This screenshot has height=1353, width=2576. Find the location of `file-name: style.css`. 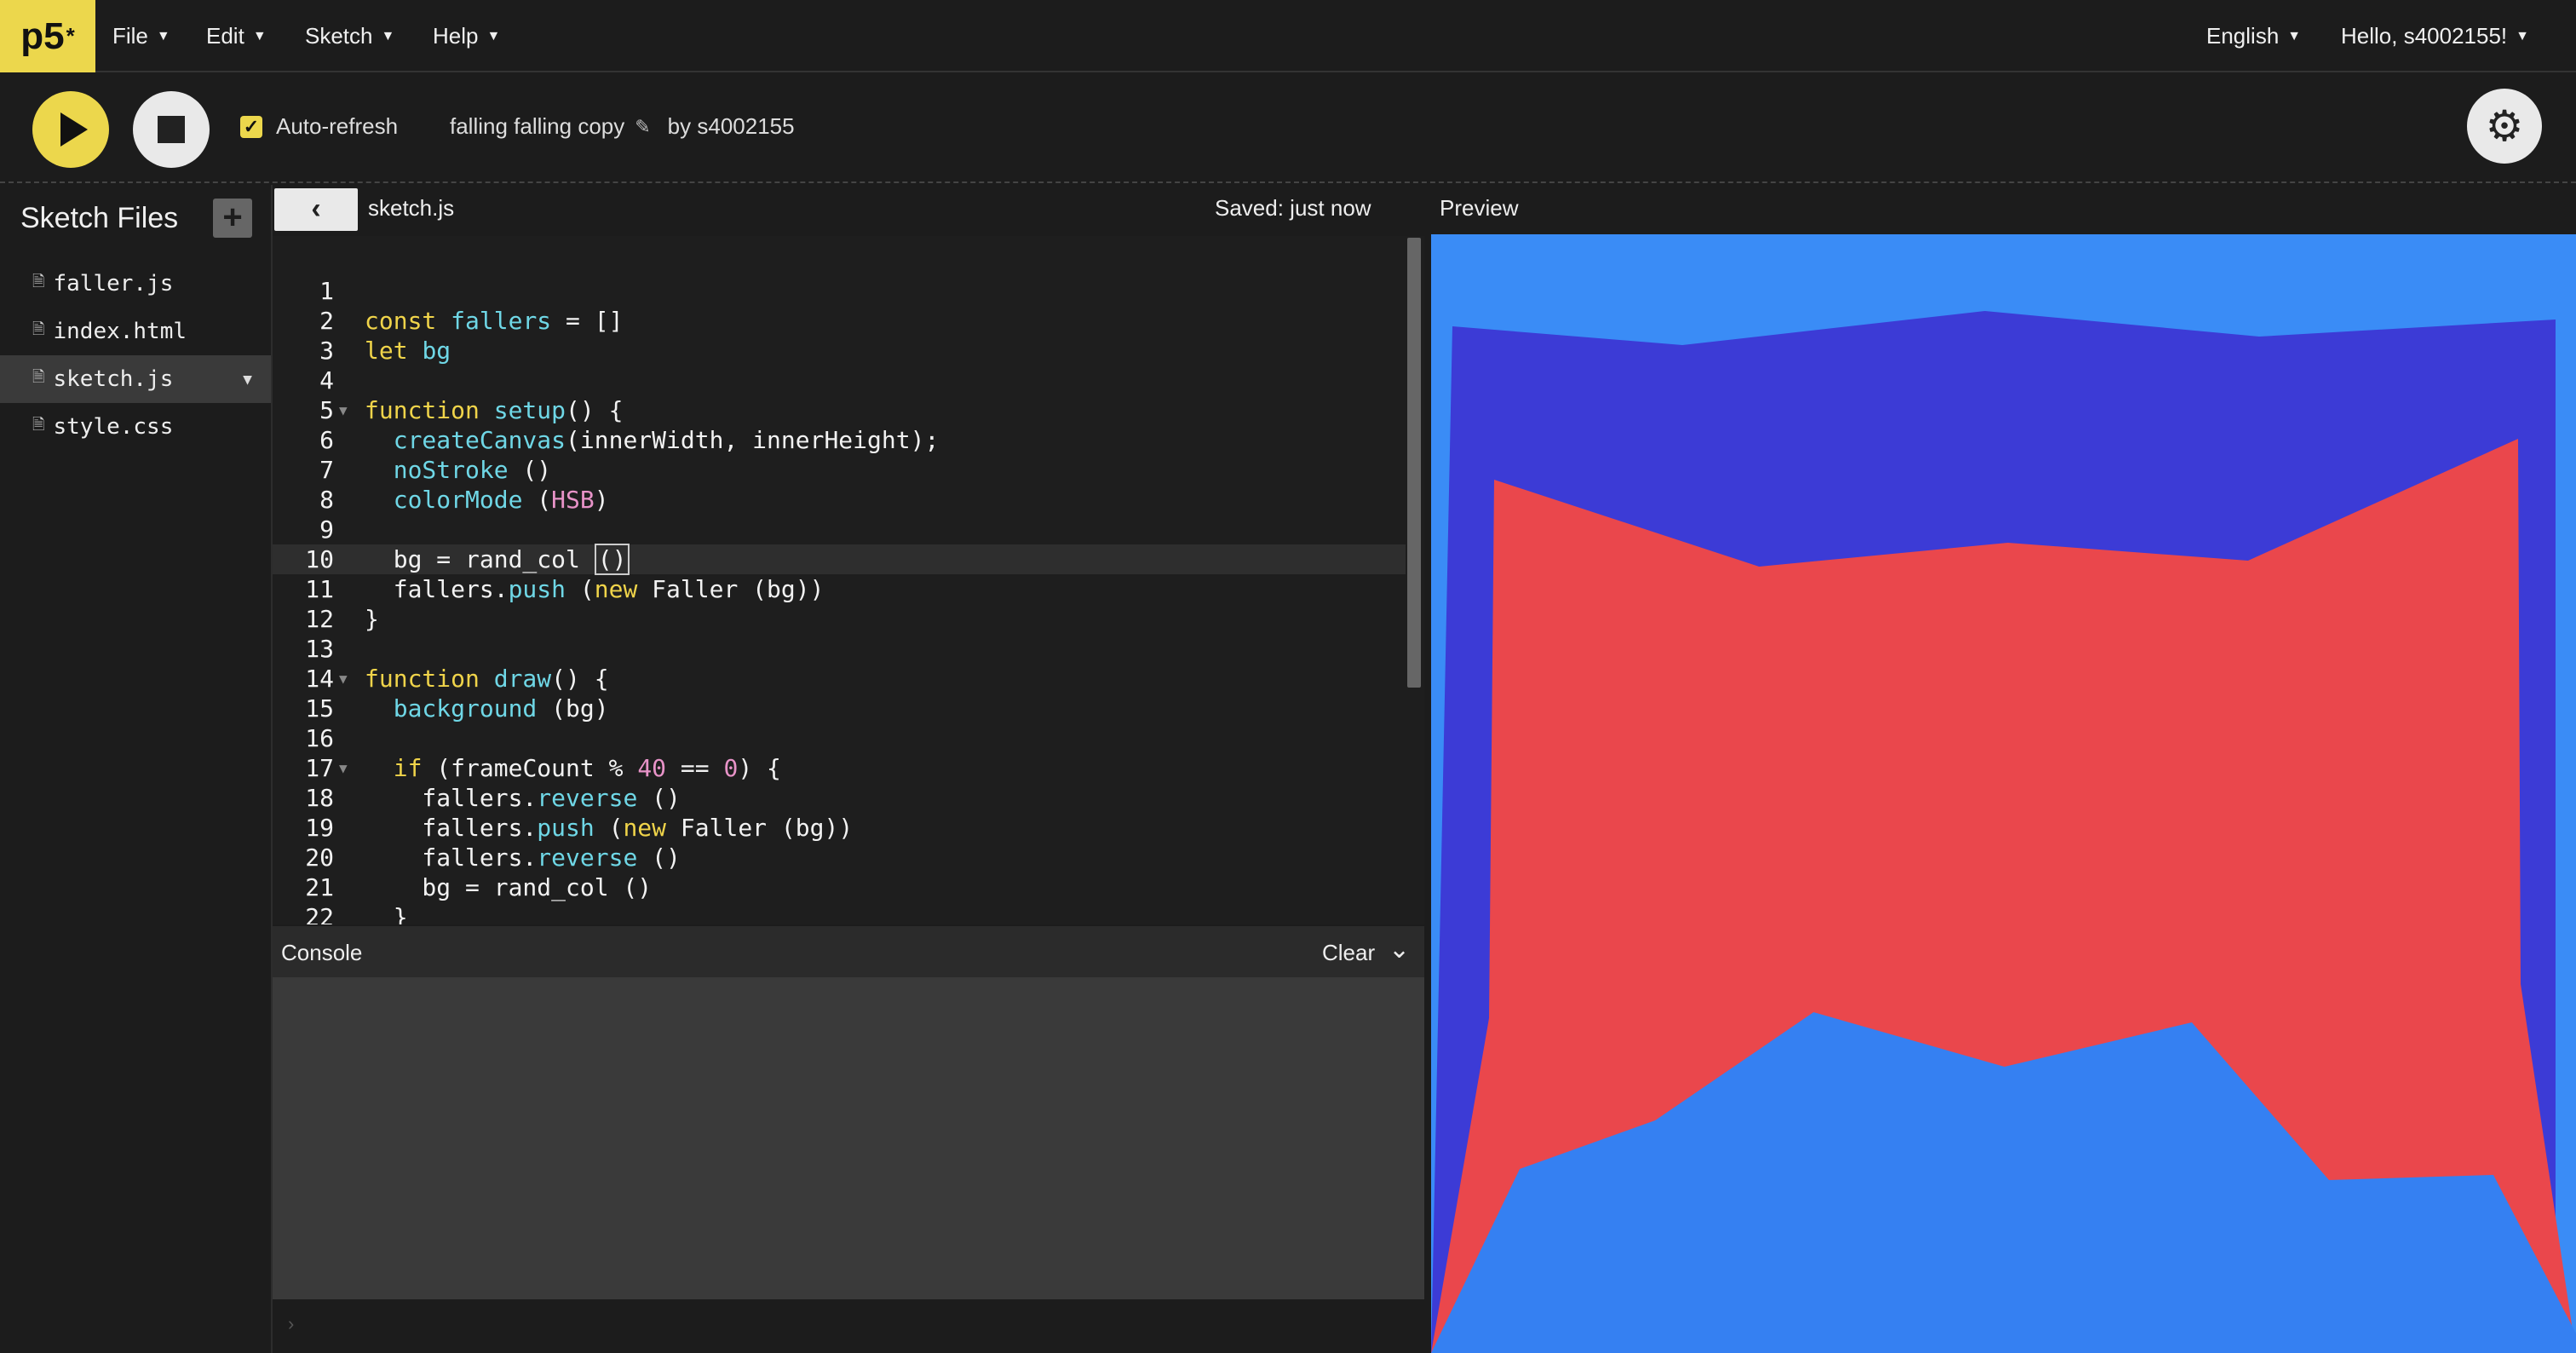

file-name: style.css is located at coordinates (114, 427).